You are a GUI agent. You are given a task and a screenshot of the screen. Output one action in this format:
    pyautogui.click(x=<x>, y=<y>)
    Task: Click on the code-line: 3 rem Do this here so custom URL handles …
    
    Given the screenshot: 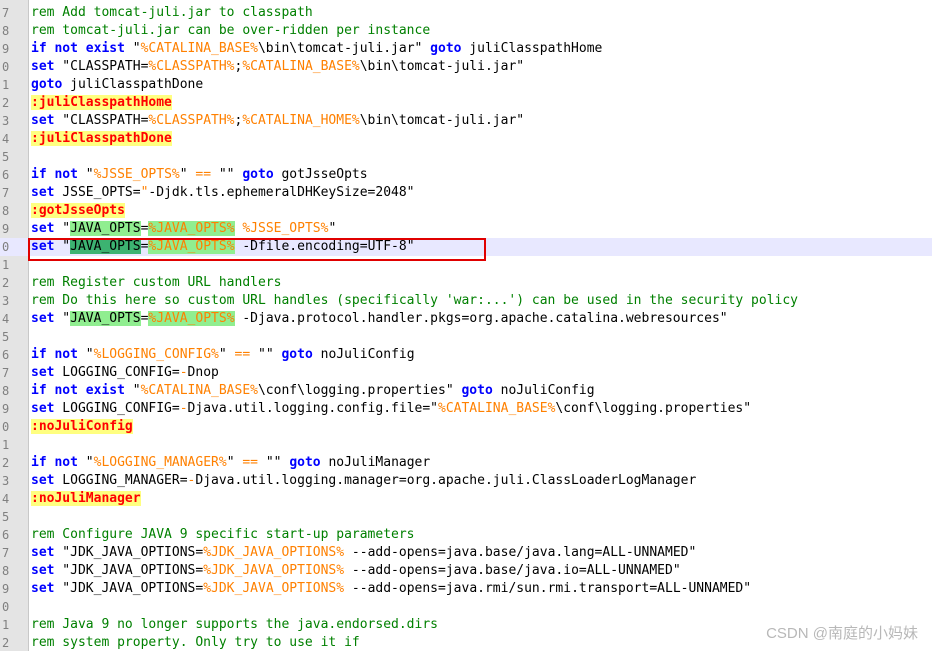 What is the action you would take?
    pyautogui.click(x=466, y=301)
    